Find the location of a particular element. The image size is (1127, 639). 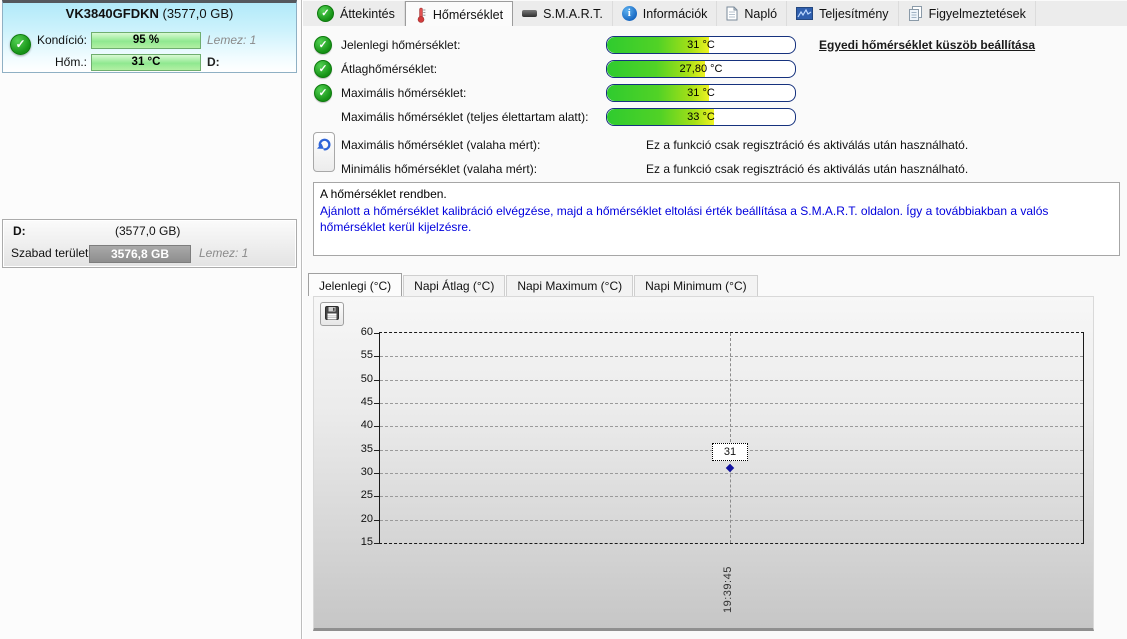

y-tick-label: 25 is located at coordinates (364, 495).